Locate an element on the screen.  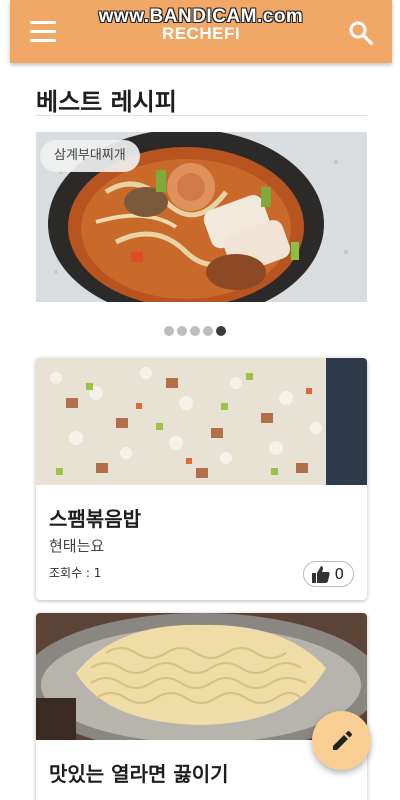
like-button: 0 is located at coordinates (328, 574).